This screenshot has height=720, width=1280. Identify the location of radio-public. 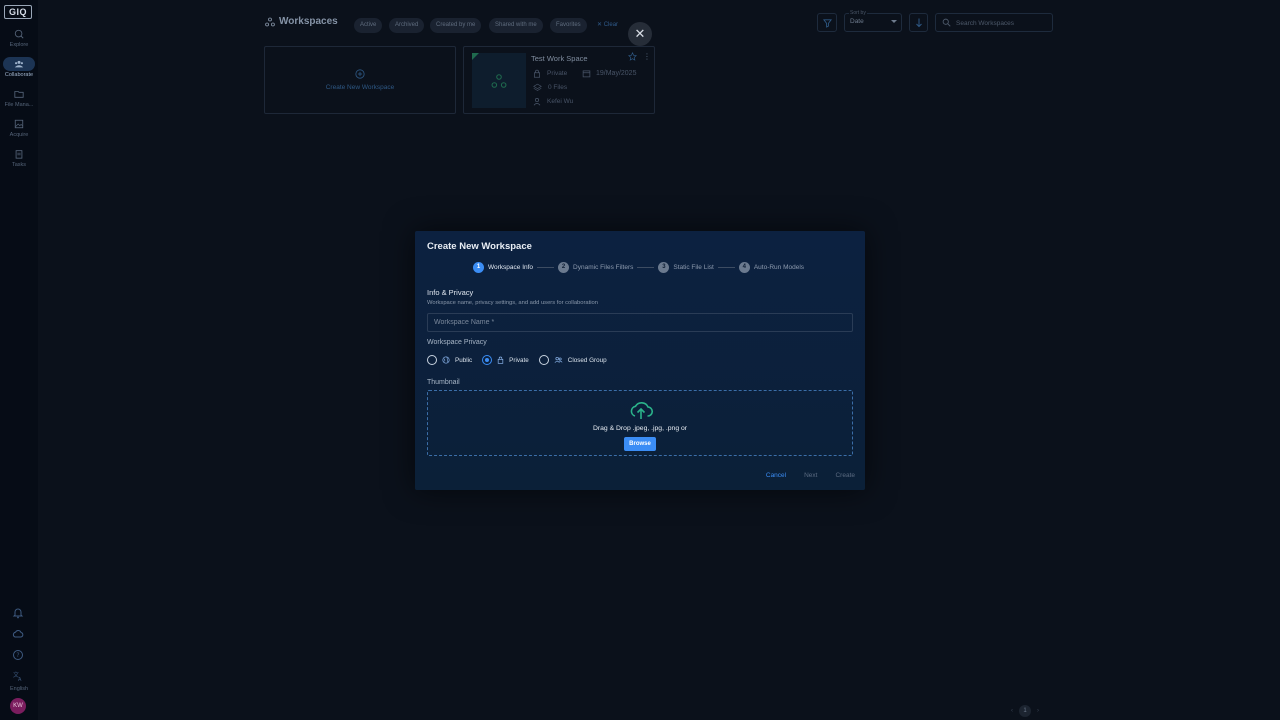
(432, 360).